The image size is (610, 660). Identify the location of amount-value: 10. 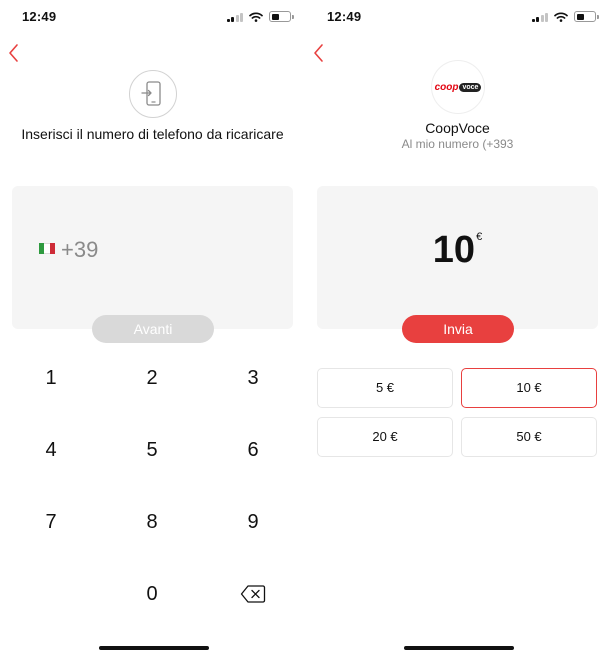
(454, 250).